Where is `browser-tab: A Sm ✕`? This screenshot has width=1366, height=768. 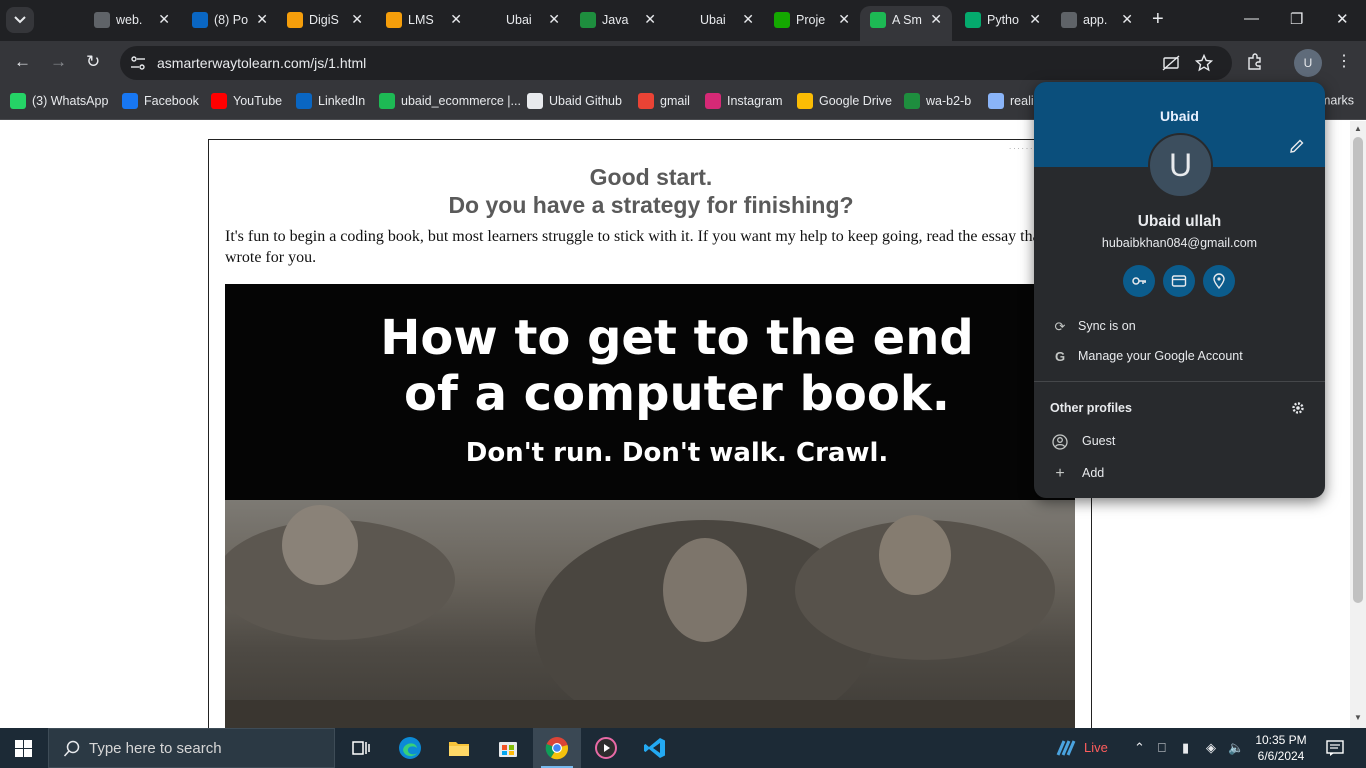
browser-tab: A Sm ✕ is located at coordinates (906, 23).